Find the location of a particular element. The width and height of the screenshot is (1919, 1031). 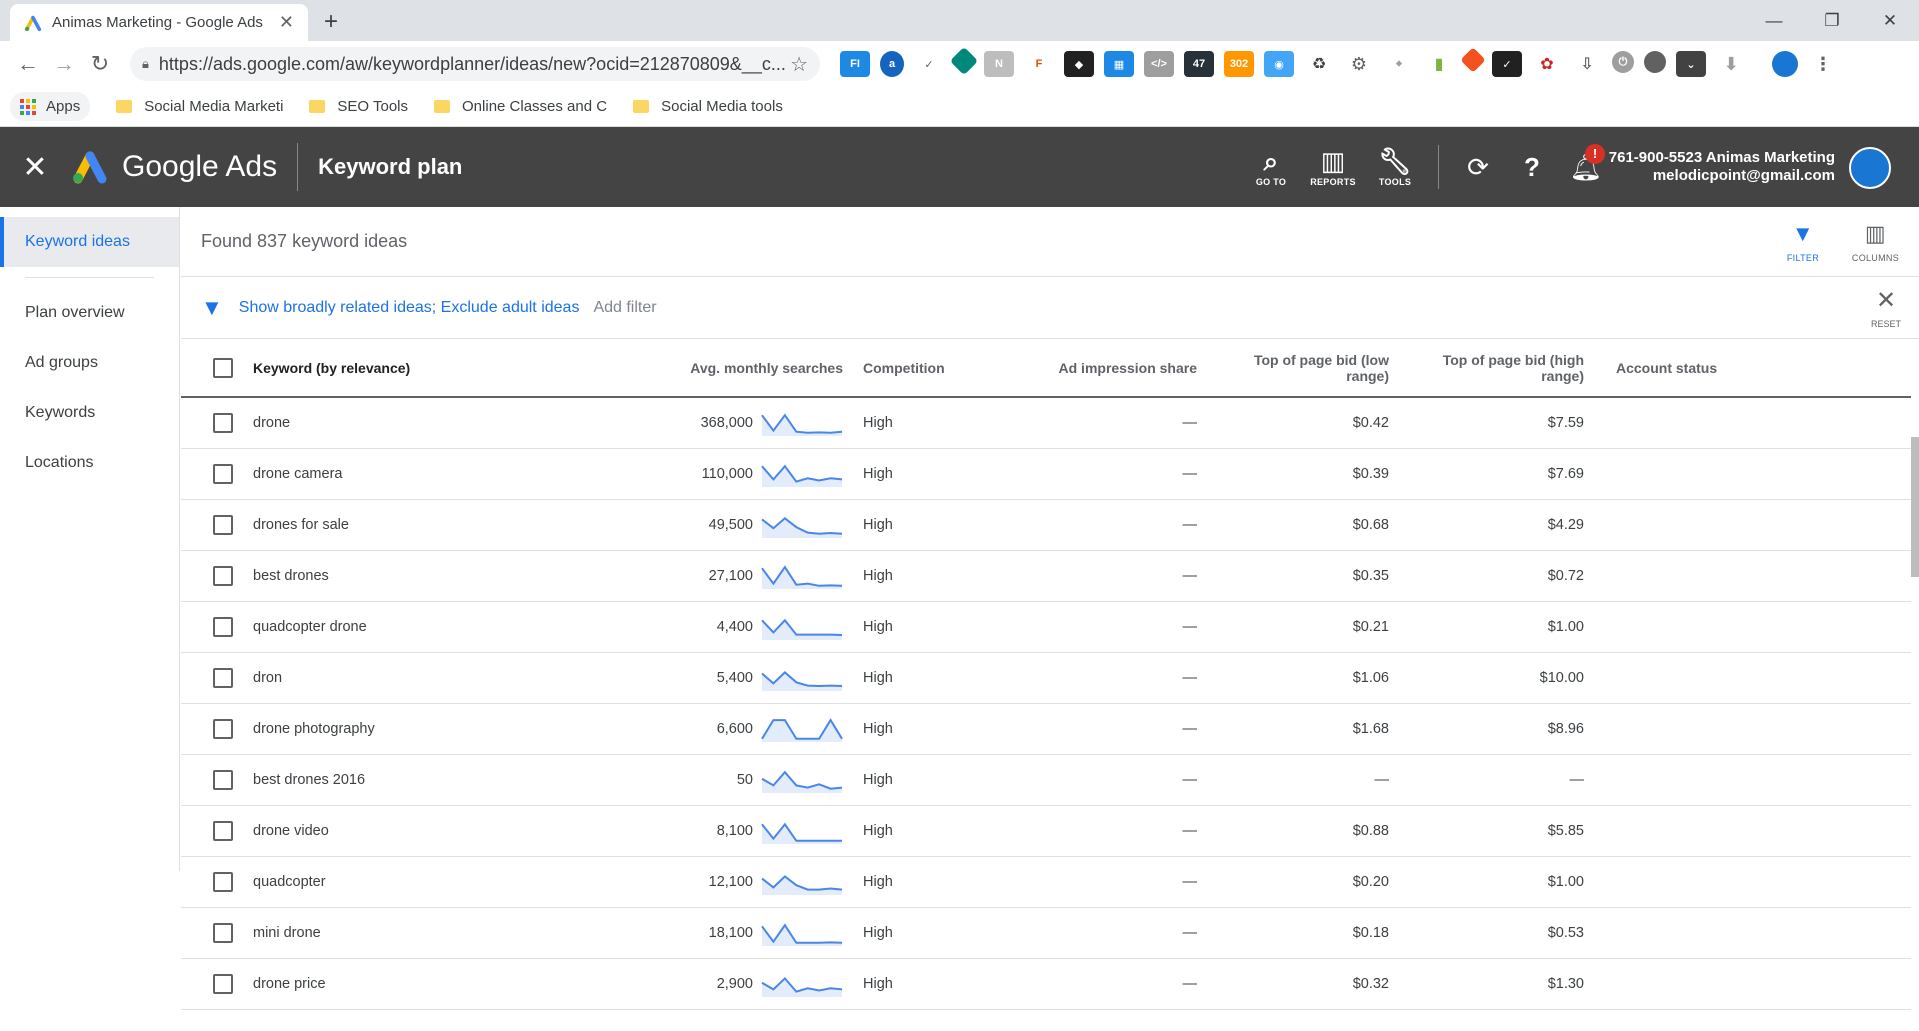

avatar is located at coordinates (1870, 168).